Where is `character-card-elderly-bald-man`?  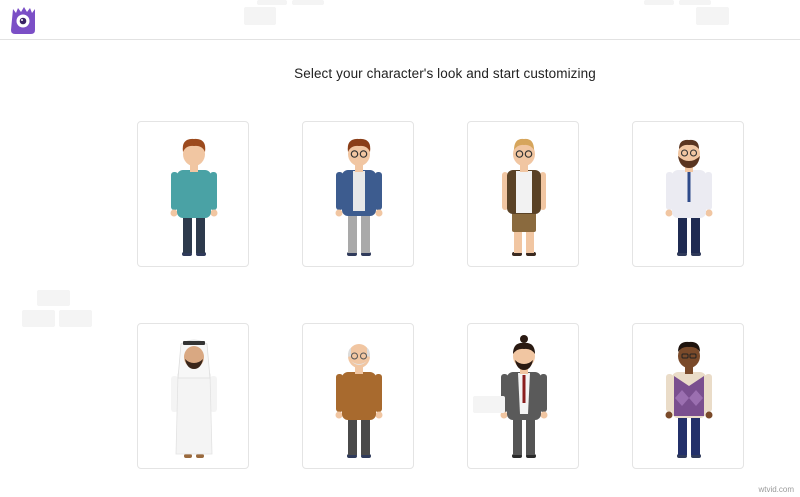
character-card-elderly-bald-man is located at coordinates (358, 396).